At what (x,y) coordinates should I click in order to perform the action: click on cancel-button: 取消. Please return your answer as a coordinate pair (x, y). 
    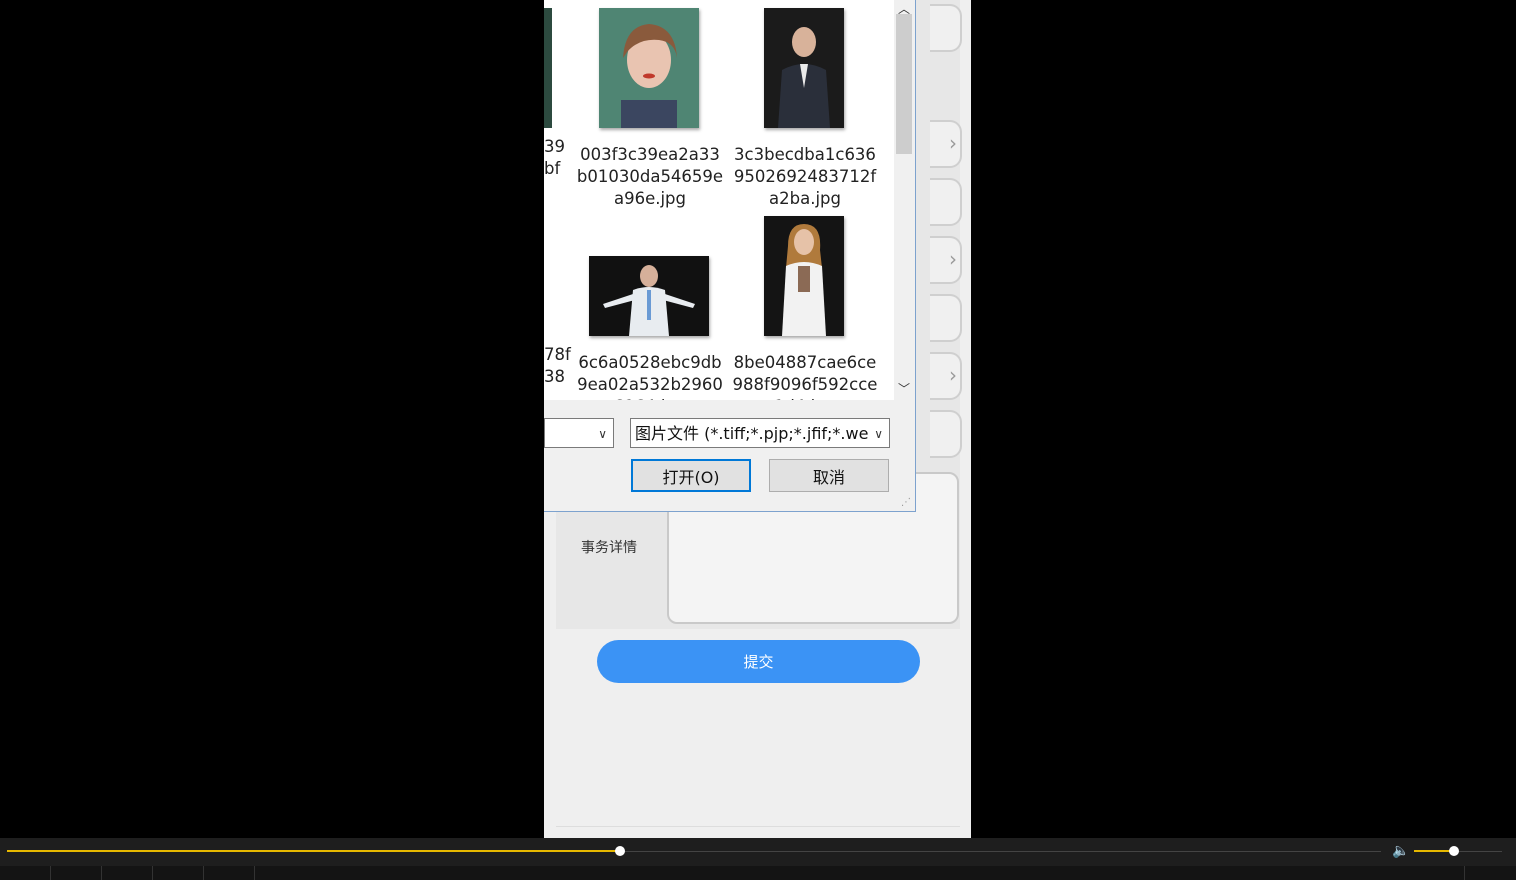
    Looking at the image, I should click on (829, 475).